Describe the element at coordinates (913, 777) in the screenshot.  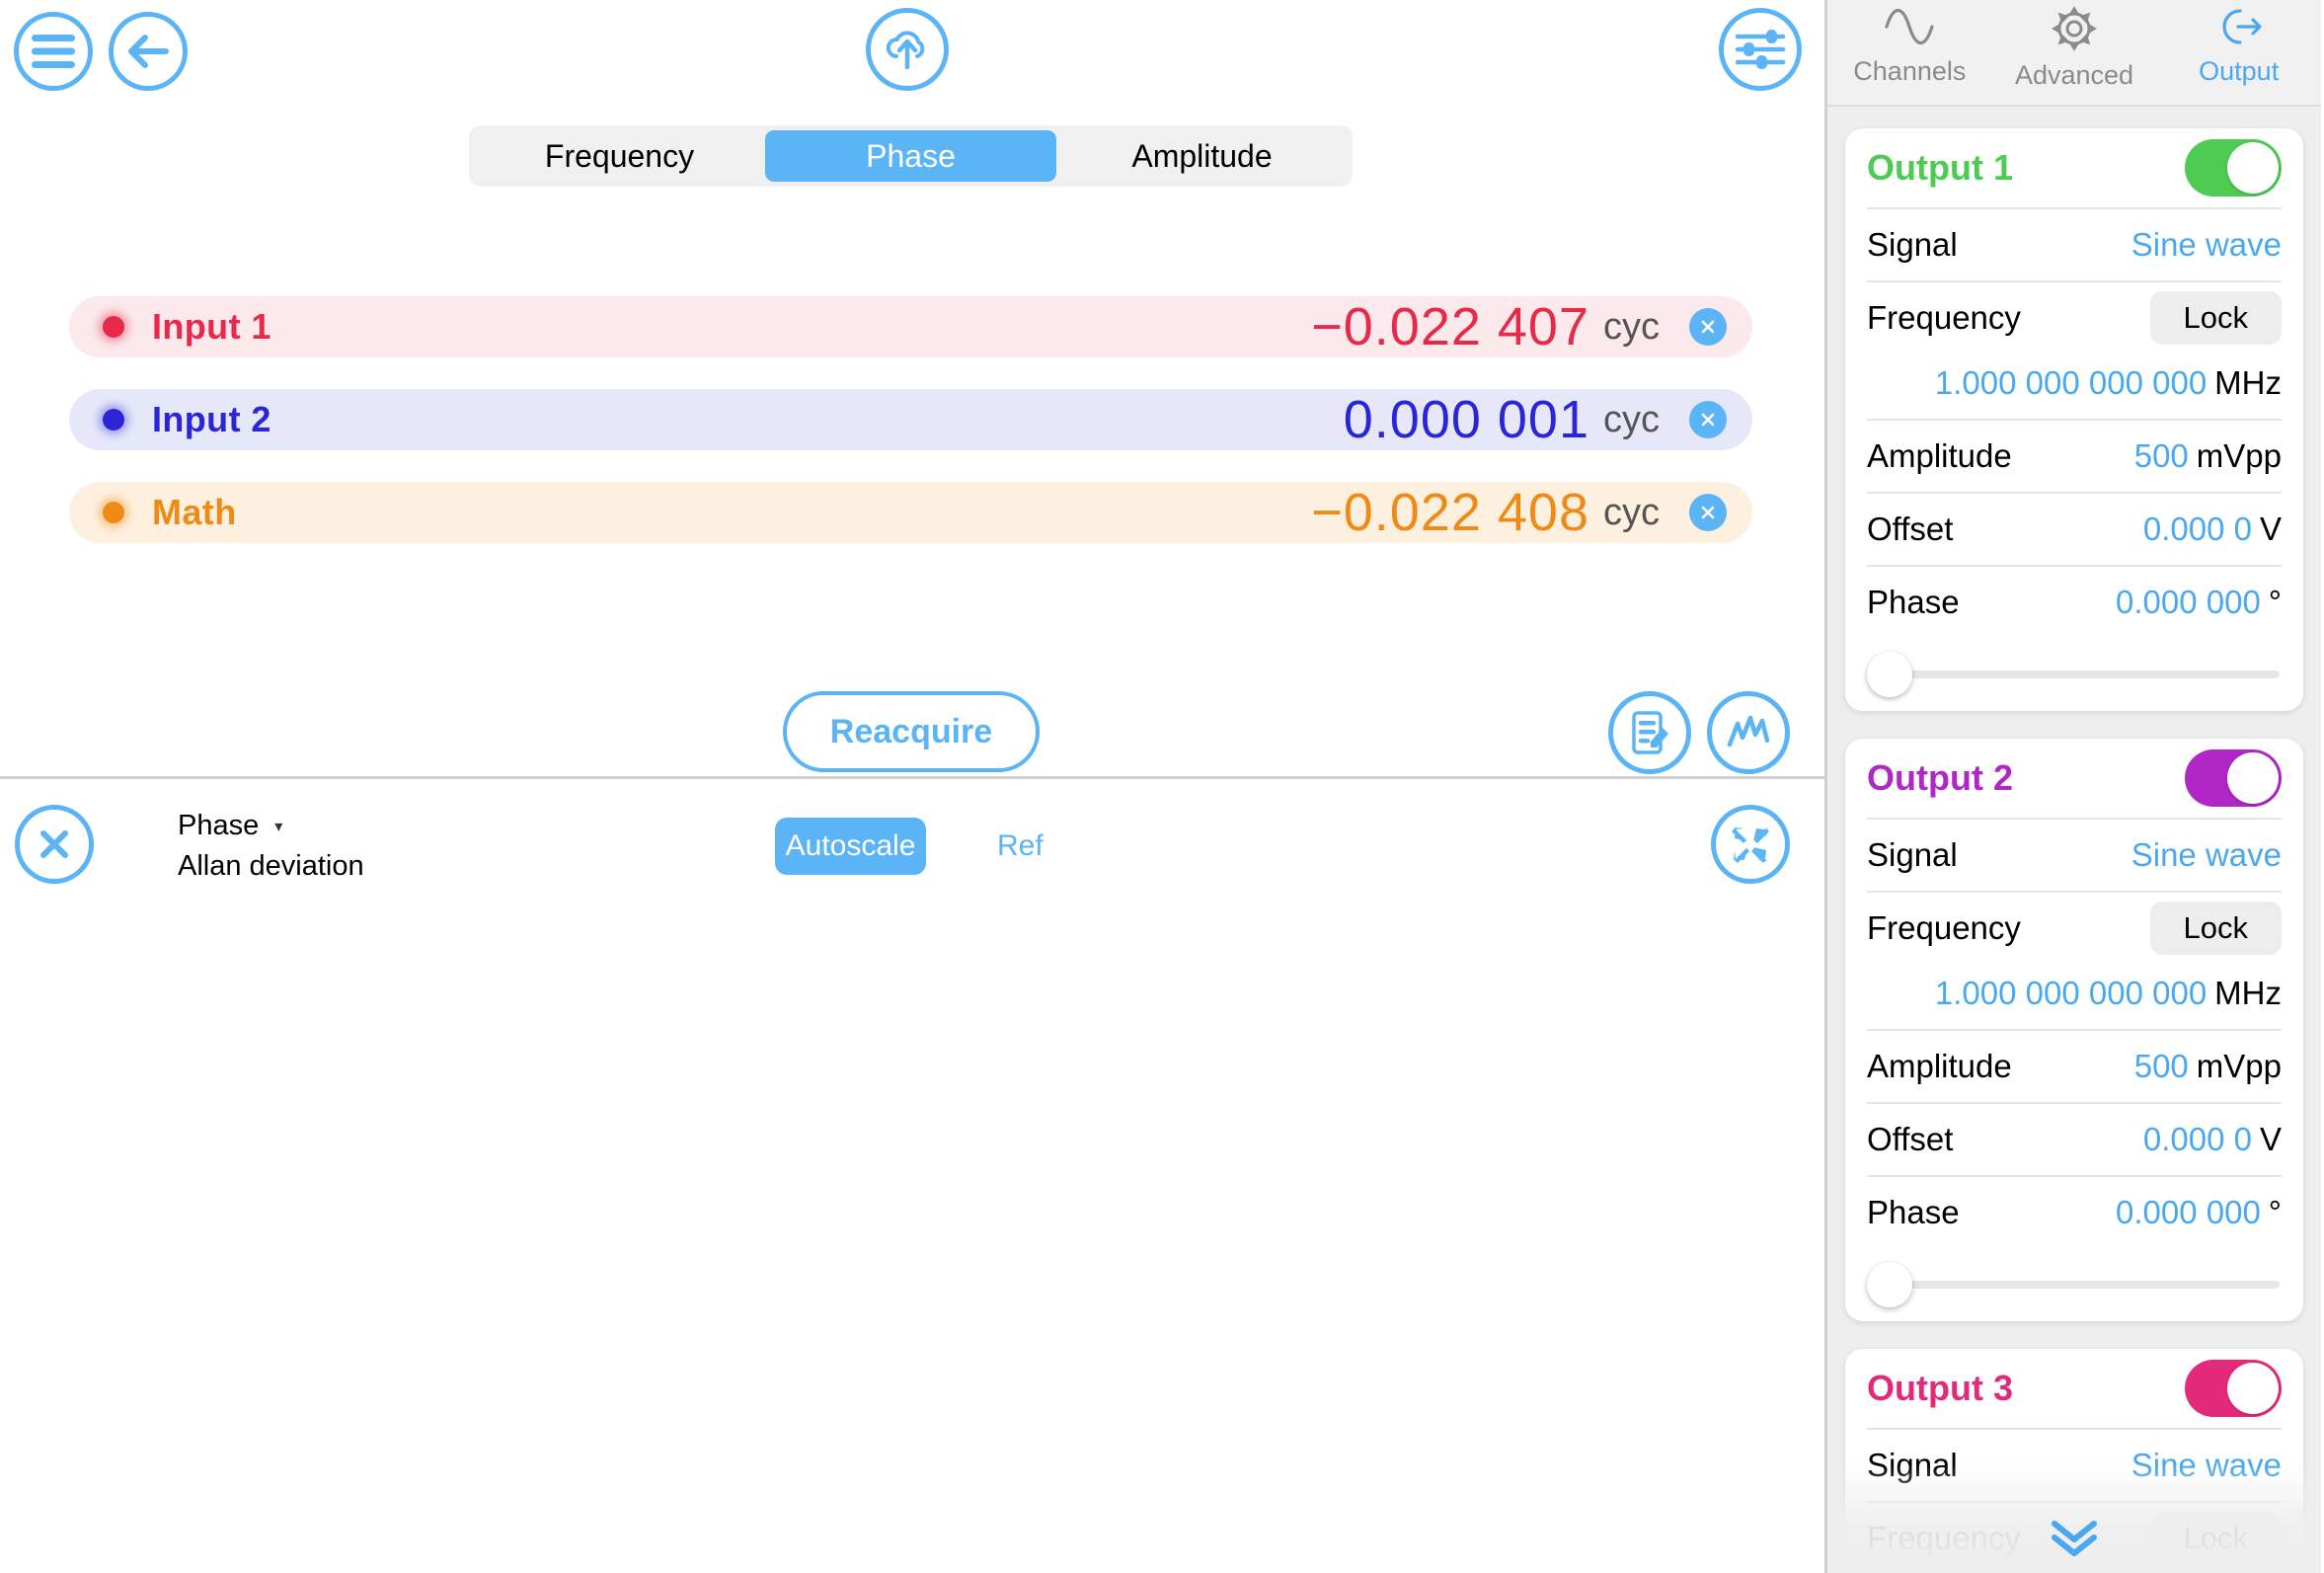
I see `section-divider` at that location.